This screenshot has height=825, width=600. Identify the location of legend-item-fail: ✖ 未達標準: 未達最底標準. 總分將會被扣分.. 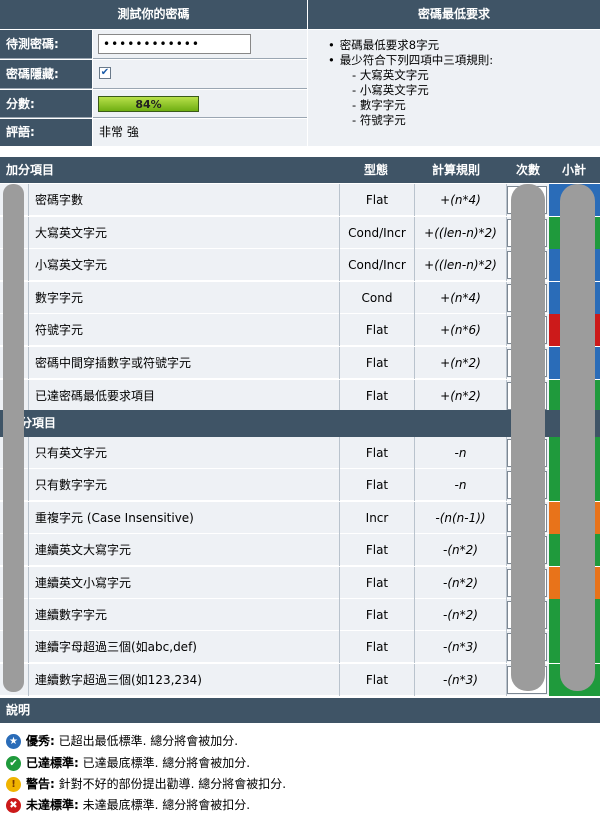
(128, 805).